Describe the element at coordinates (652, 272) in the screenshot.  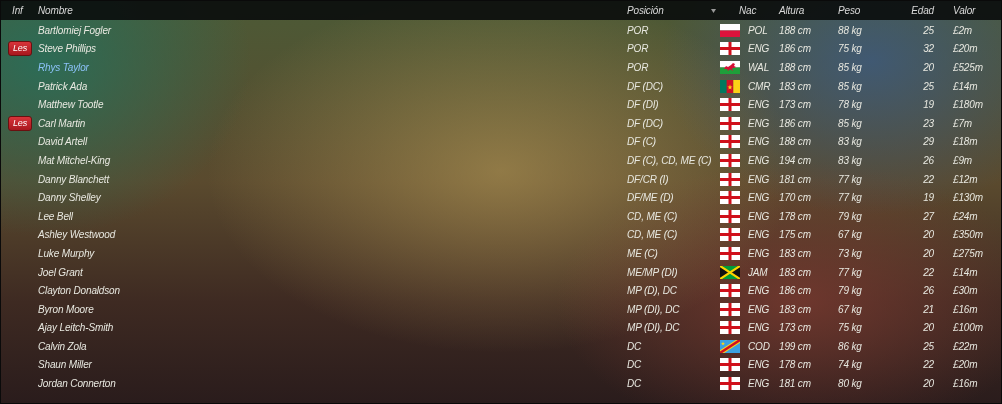
I see `position-text: ME/MP (DI)` at that location.